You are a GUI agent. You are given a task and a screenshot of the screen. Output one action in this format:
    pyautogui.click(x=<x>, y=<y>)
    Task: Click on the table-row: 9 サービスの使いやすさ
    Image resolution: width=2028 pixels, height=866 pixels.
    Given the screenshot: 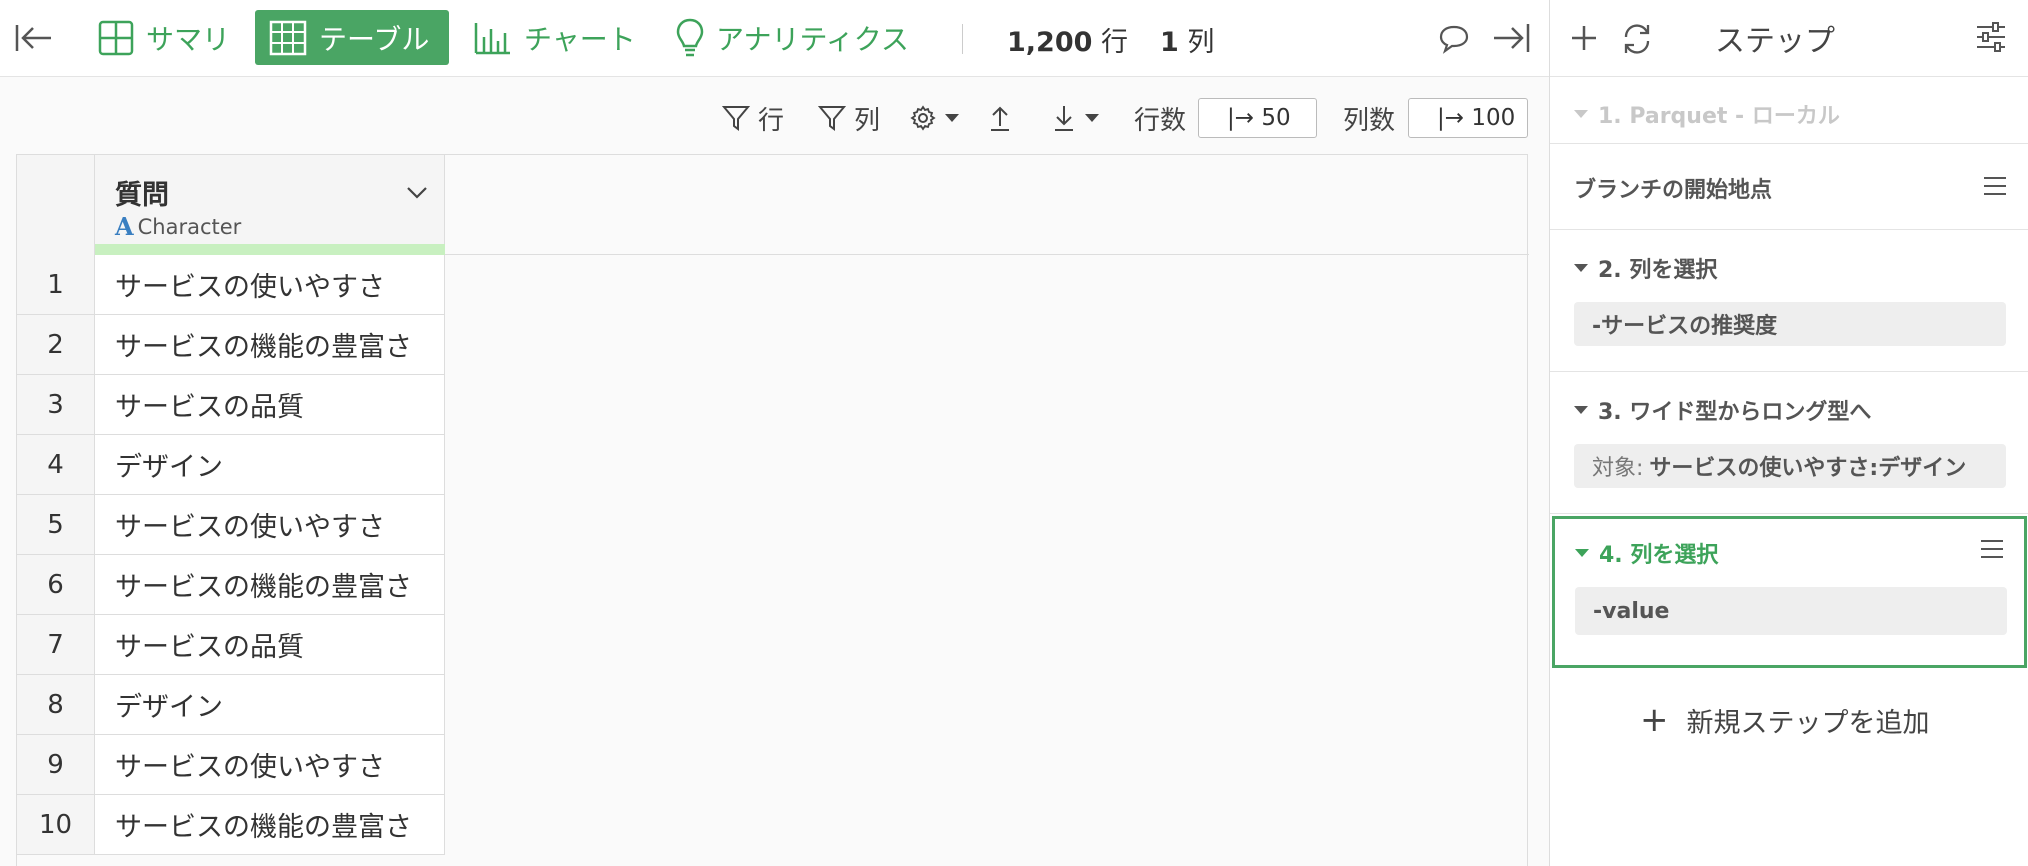 What is the action you would take?
    pyautogui.click(x=231, y=765)
    